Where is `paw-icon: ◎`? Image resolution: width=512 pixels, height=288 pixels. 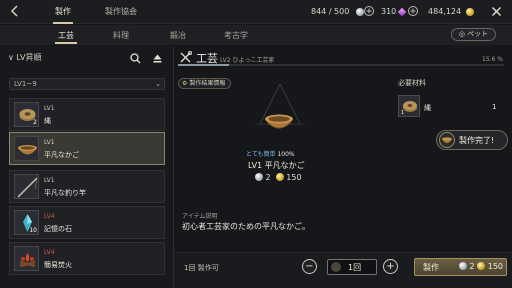
paw-icon: ◎ is located at coordinates (461, 34).